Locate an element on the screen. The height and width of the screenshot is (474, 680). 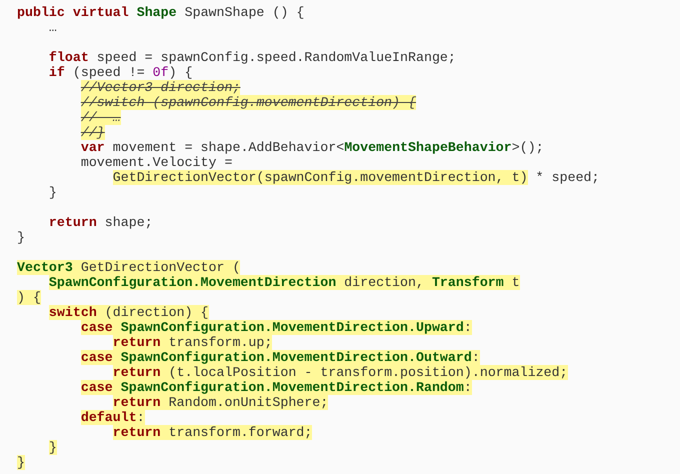
code-line: Vector3 GetDirectionVector ( is located at coordinates (128, 267).